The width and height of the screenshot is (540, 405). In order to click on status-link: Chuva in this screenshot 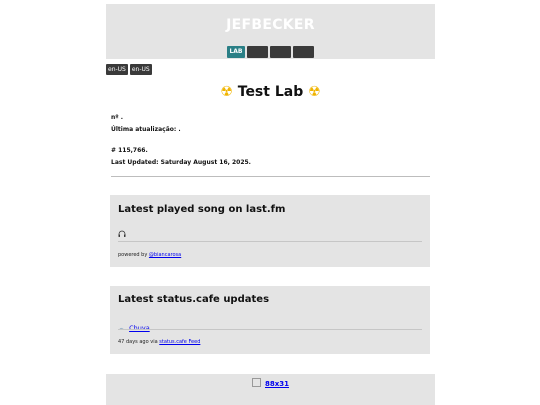, I will do `click(139, 328)`.